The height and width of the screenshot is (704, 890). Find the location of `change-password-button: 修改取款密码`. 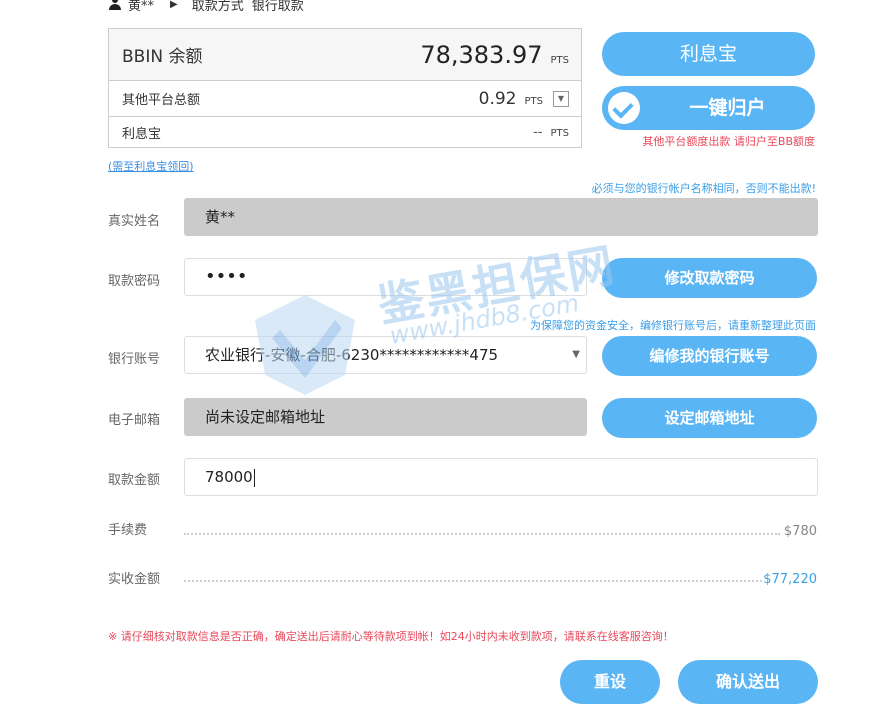

change-password-button: 修改取款密码 is located at coordinates (709, 278).